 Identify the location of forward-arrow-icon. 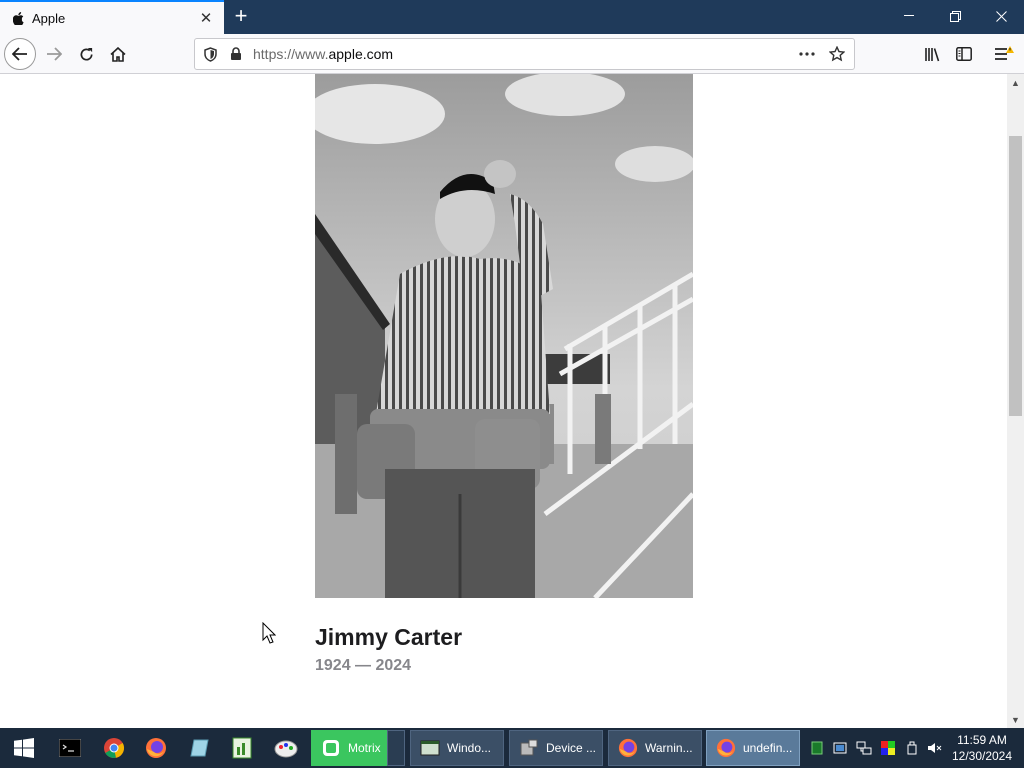
(54, 54).